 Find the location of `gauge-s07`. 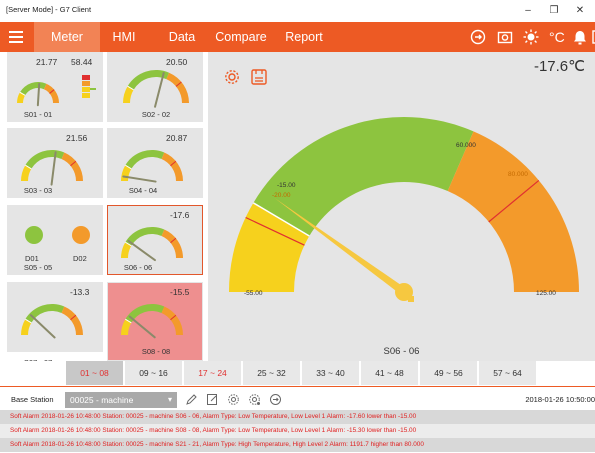

gauge-s07 is located at coordinates (52, 321).